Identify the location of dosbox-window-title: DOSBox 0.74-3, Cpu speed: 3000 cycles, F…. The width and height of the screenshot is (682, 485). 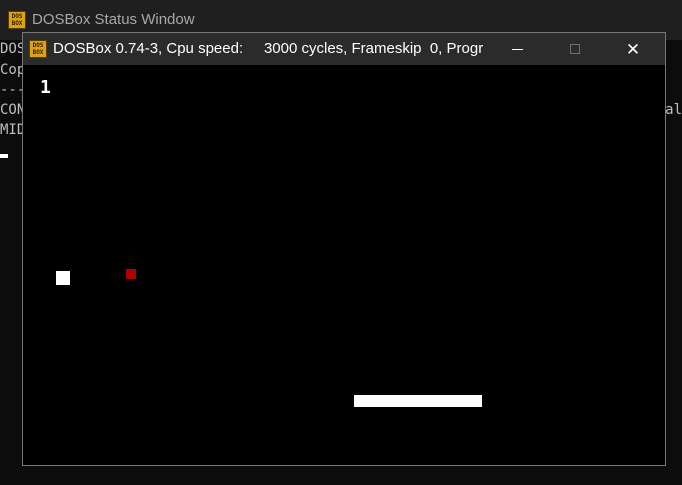
(268, 48).